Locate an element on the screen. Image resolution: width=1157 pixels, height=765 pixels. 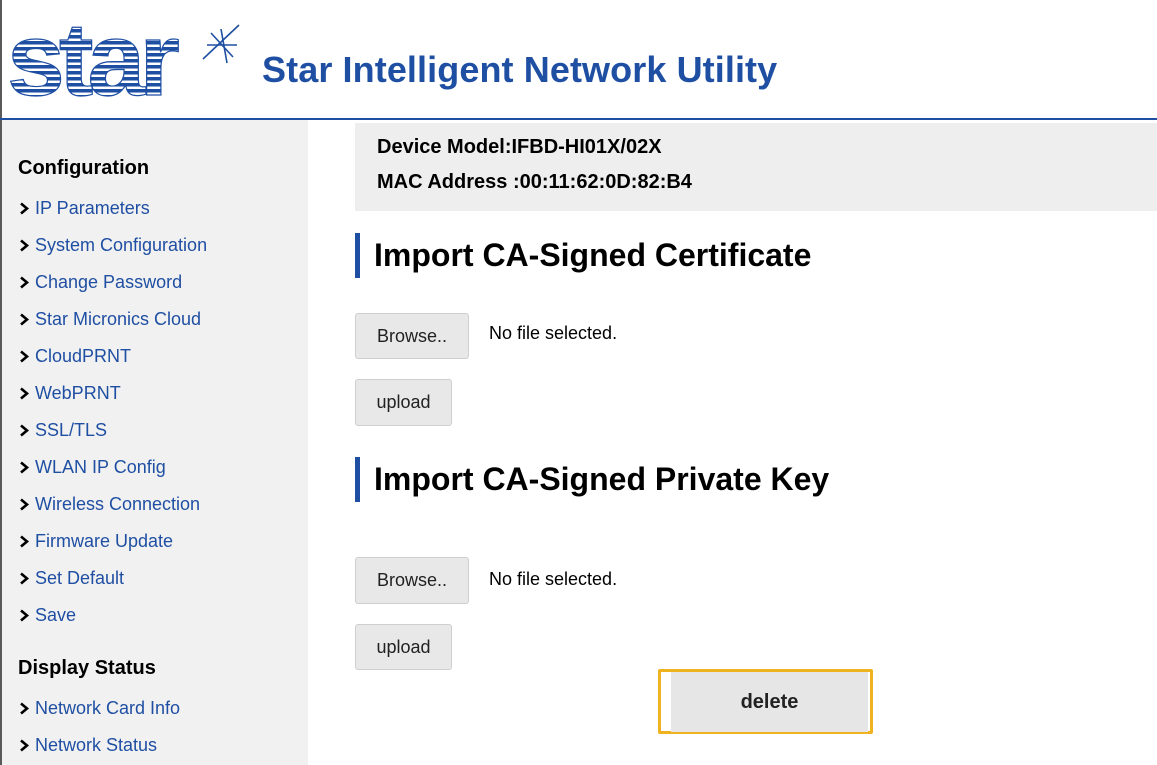
sidebar-item-star-micronics-cloud: Star Micronics Cloud is located at coordinates (112, 319).